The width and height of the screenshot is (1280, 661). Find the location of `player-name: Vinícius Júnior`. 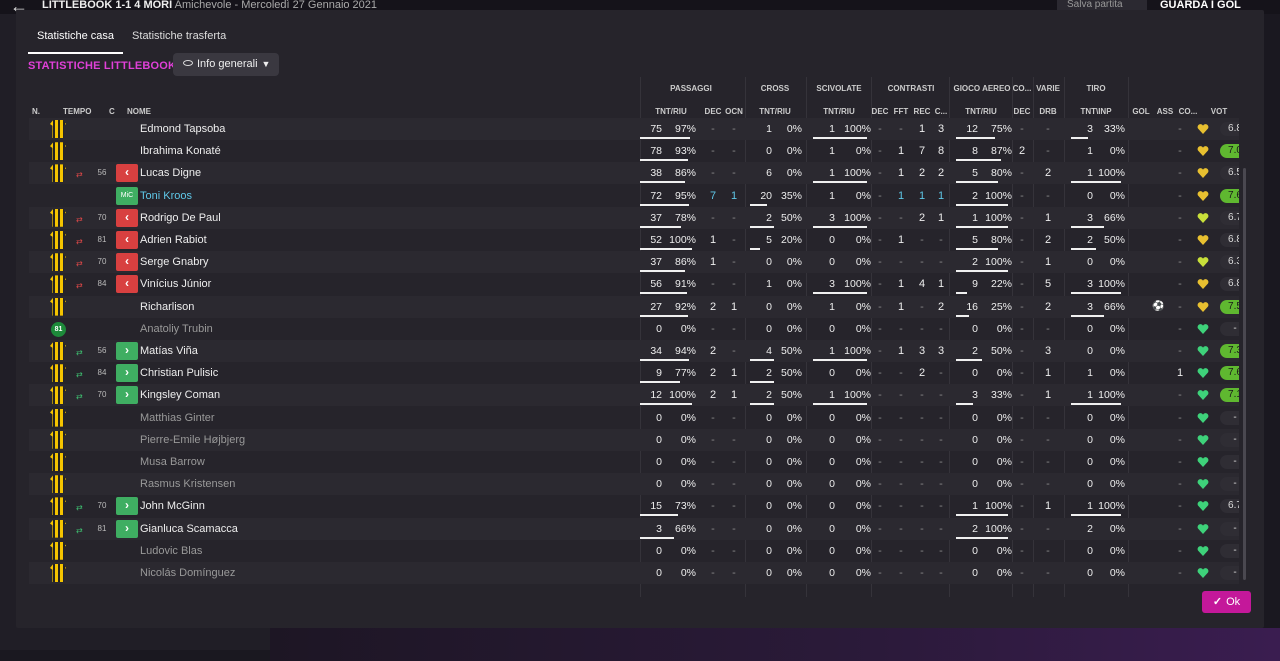

player-name: Vinícius Júnior is located at coordinates (230, 284).